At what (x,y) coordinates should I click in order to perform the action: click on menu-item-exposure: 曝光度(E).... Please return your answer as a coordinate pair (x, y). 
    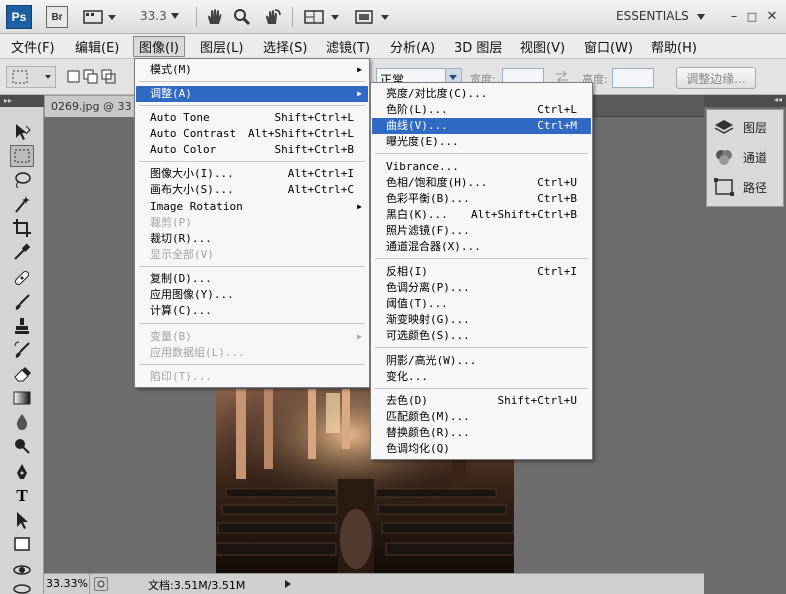
    Looking at the image, I should click on (481, 142).